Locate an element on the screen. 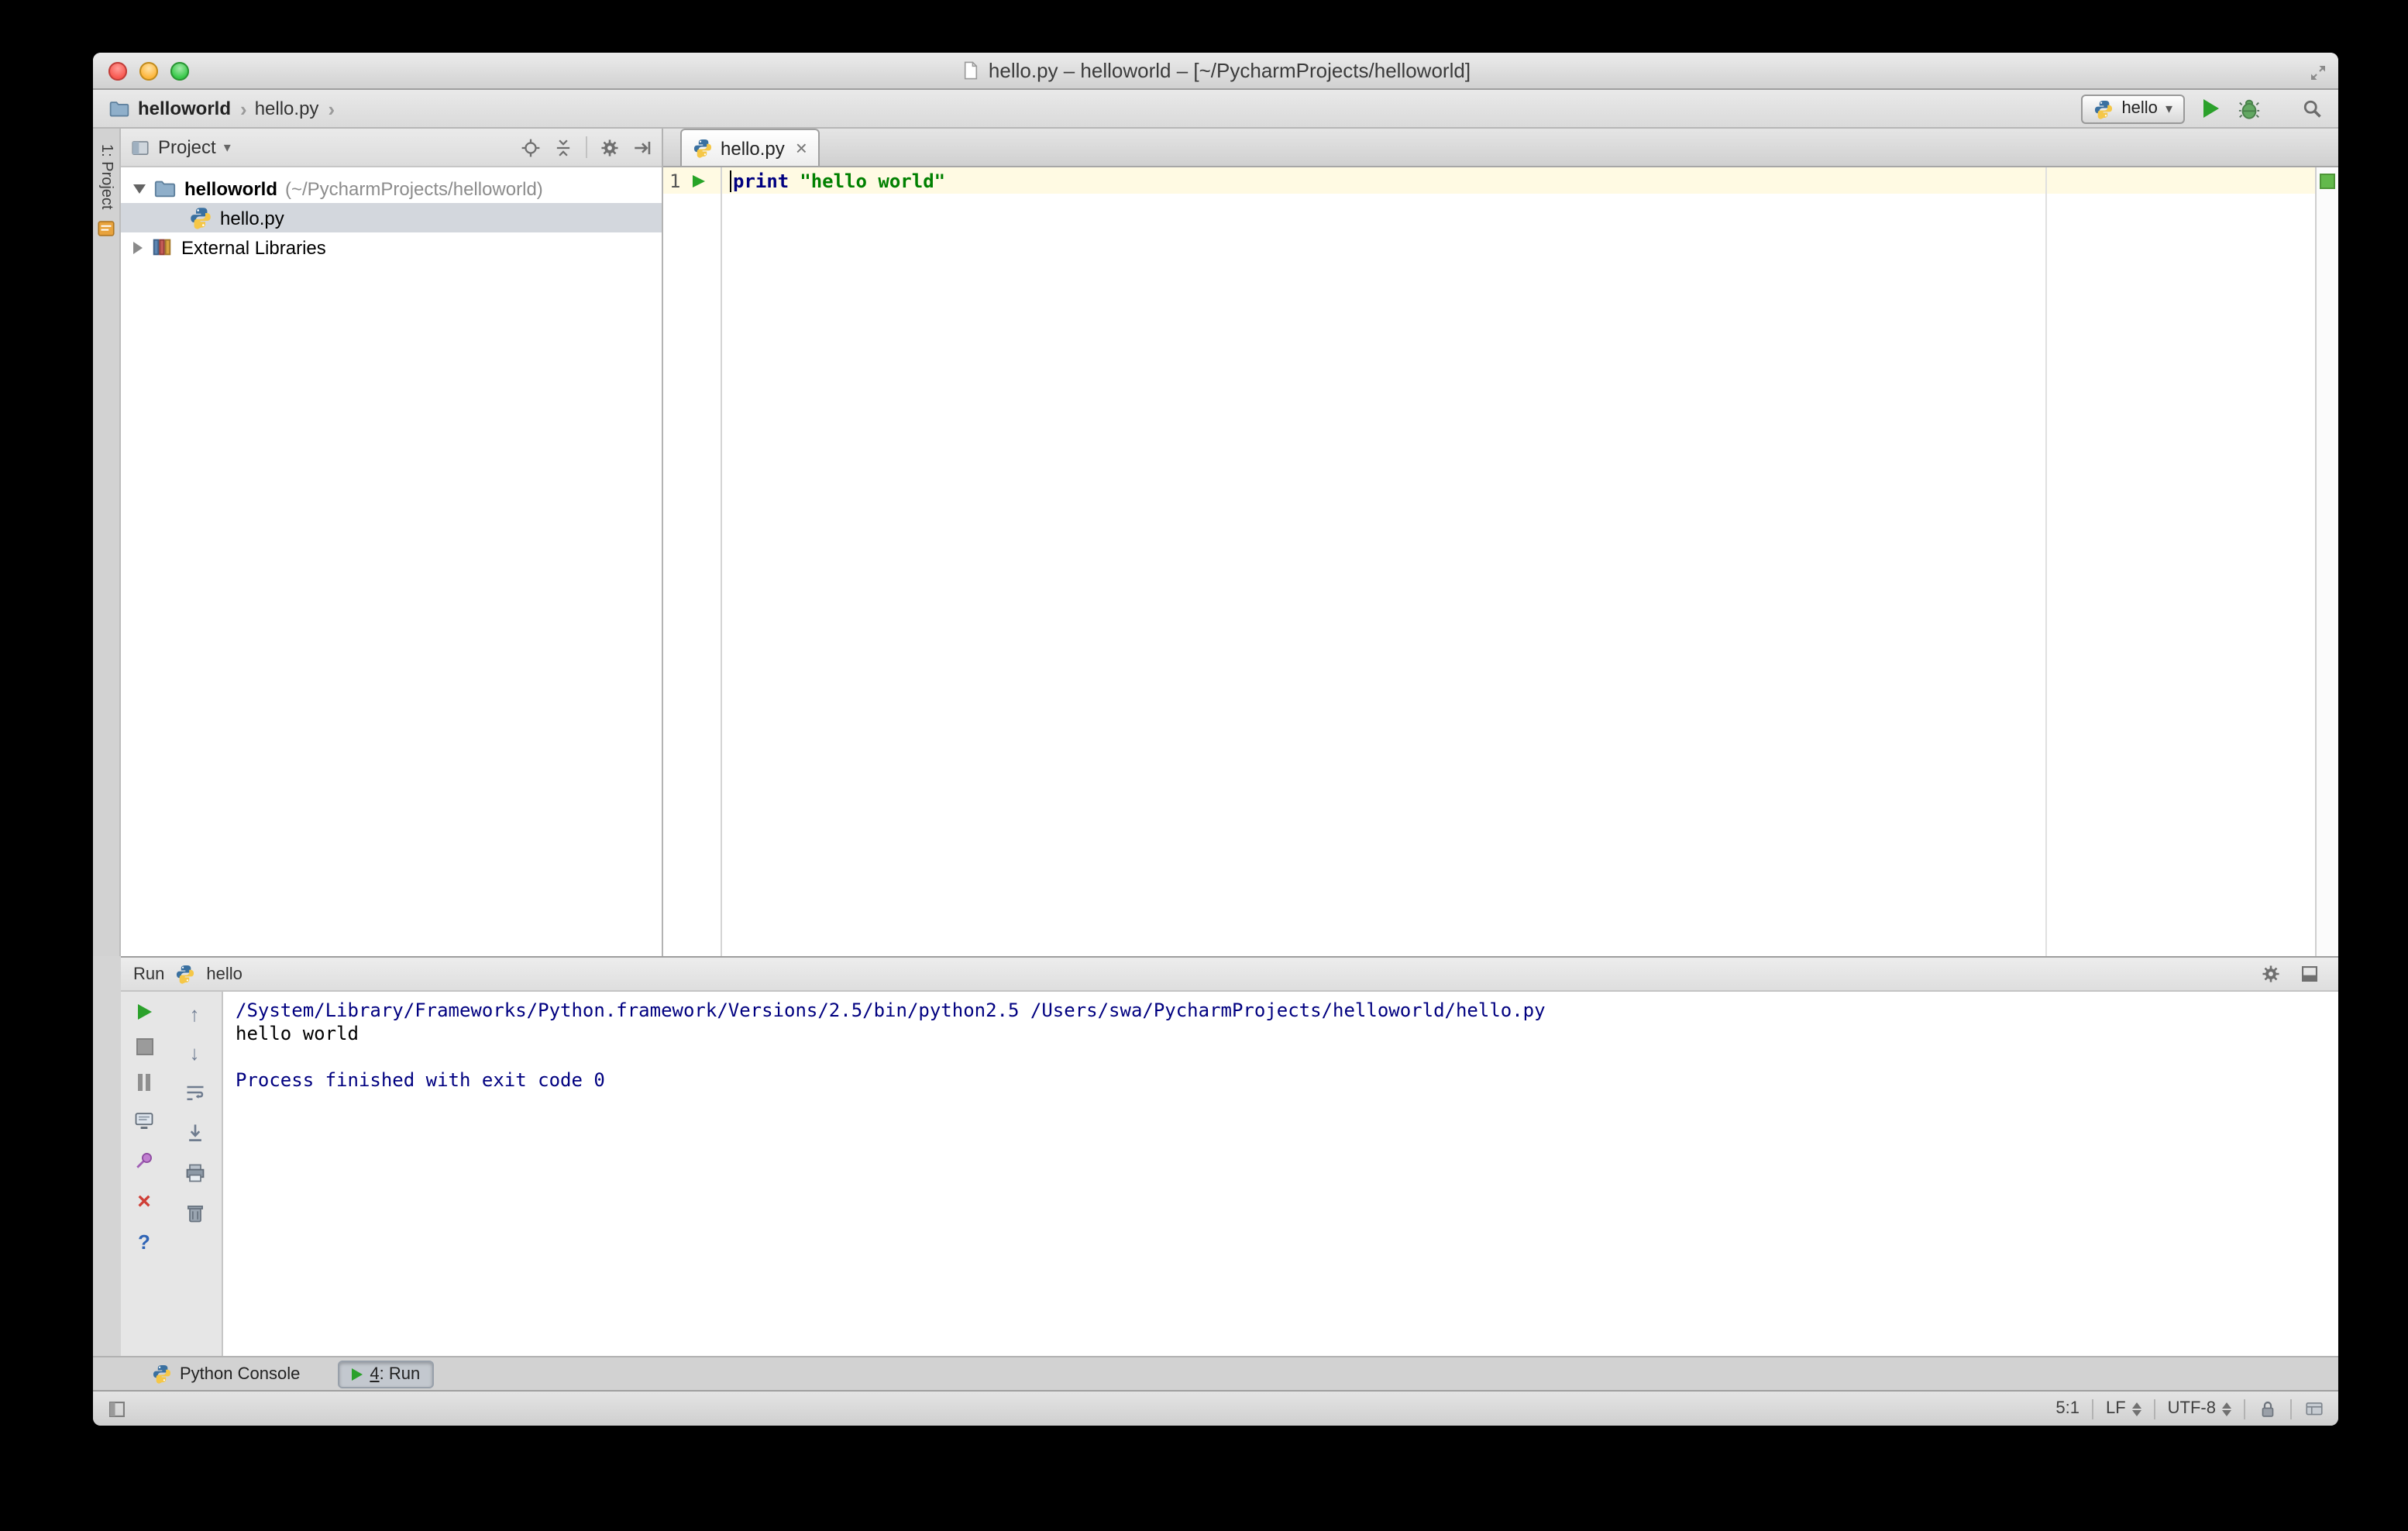  python-icon is located at coordinates (185, 974).